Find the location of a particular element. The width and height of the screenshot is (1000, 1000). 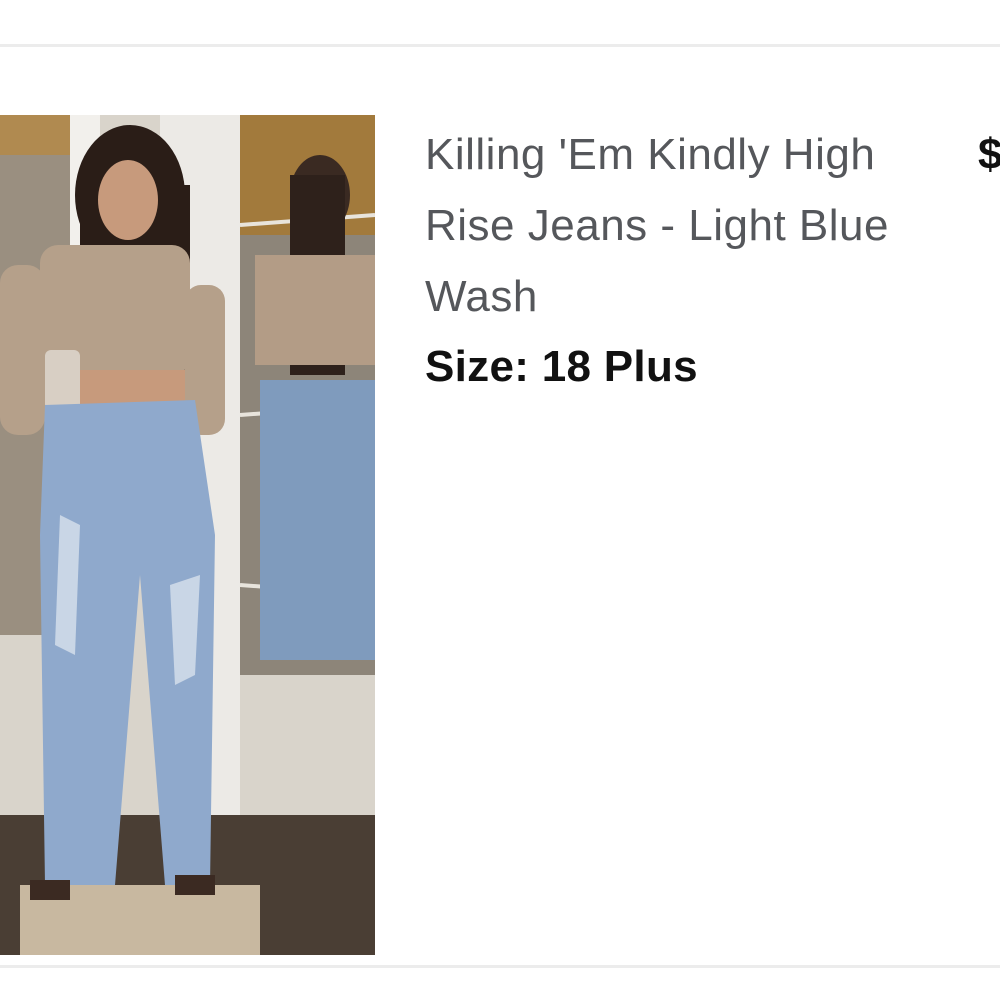

bottom-divider is located at coordinates (500, 966).